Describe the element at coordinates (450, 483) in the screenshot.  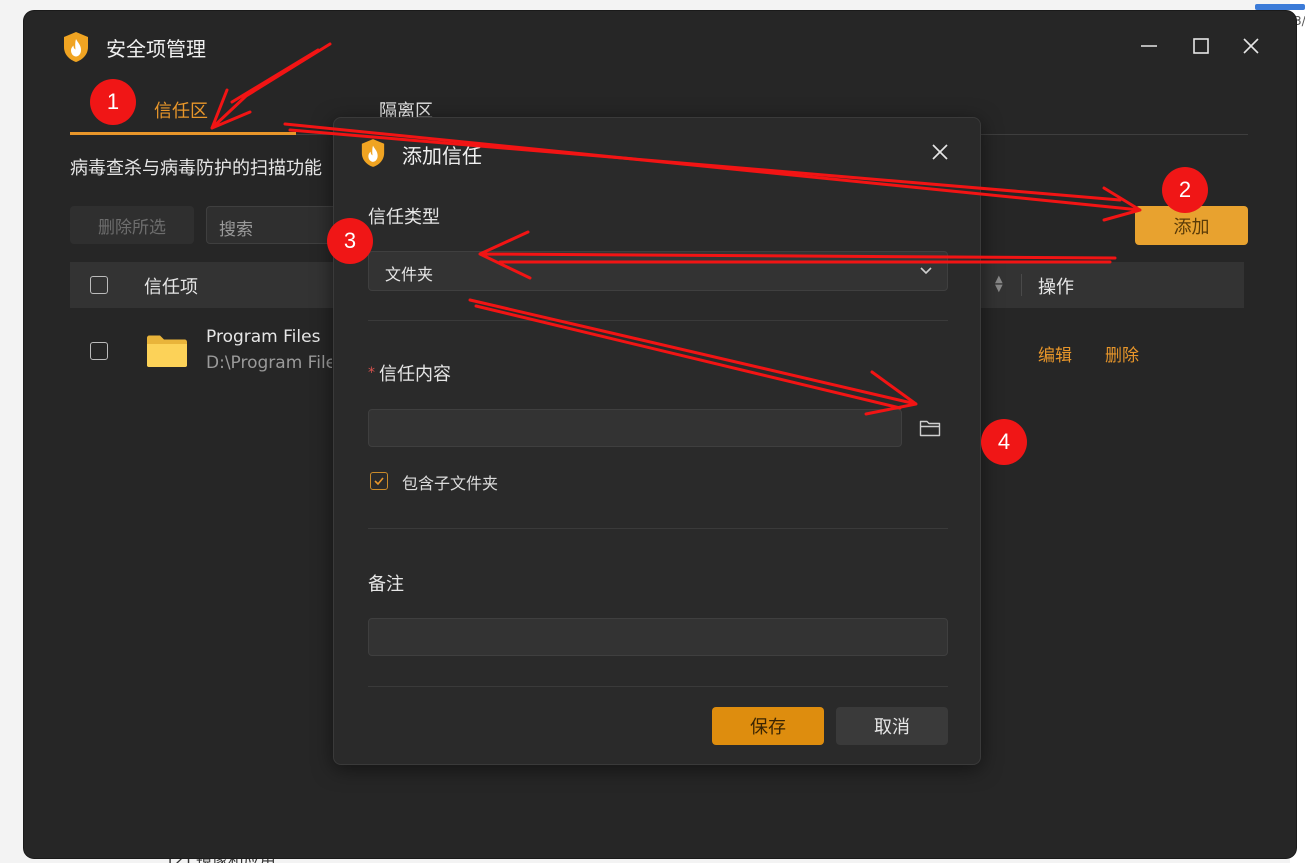
I see `include-subfolders-label: 包含子文件夹` at that location.